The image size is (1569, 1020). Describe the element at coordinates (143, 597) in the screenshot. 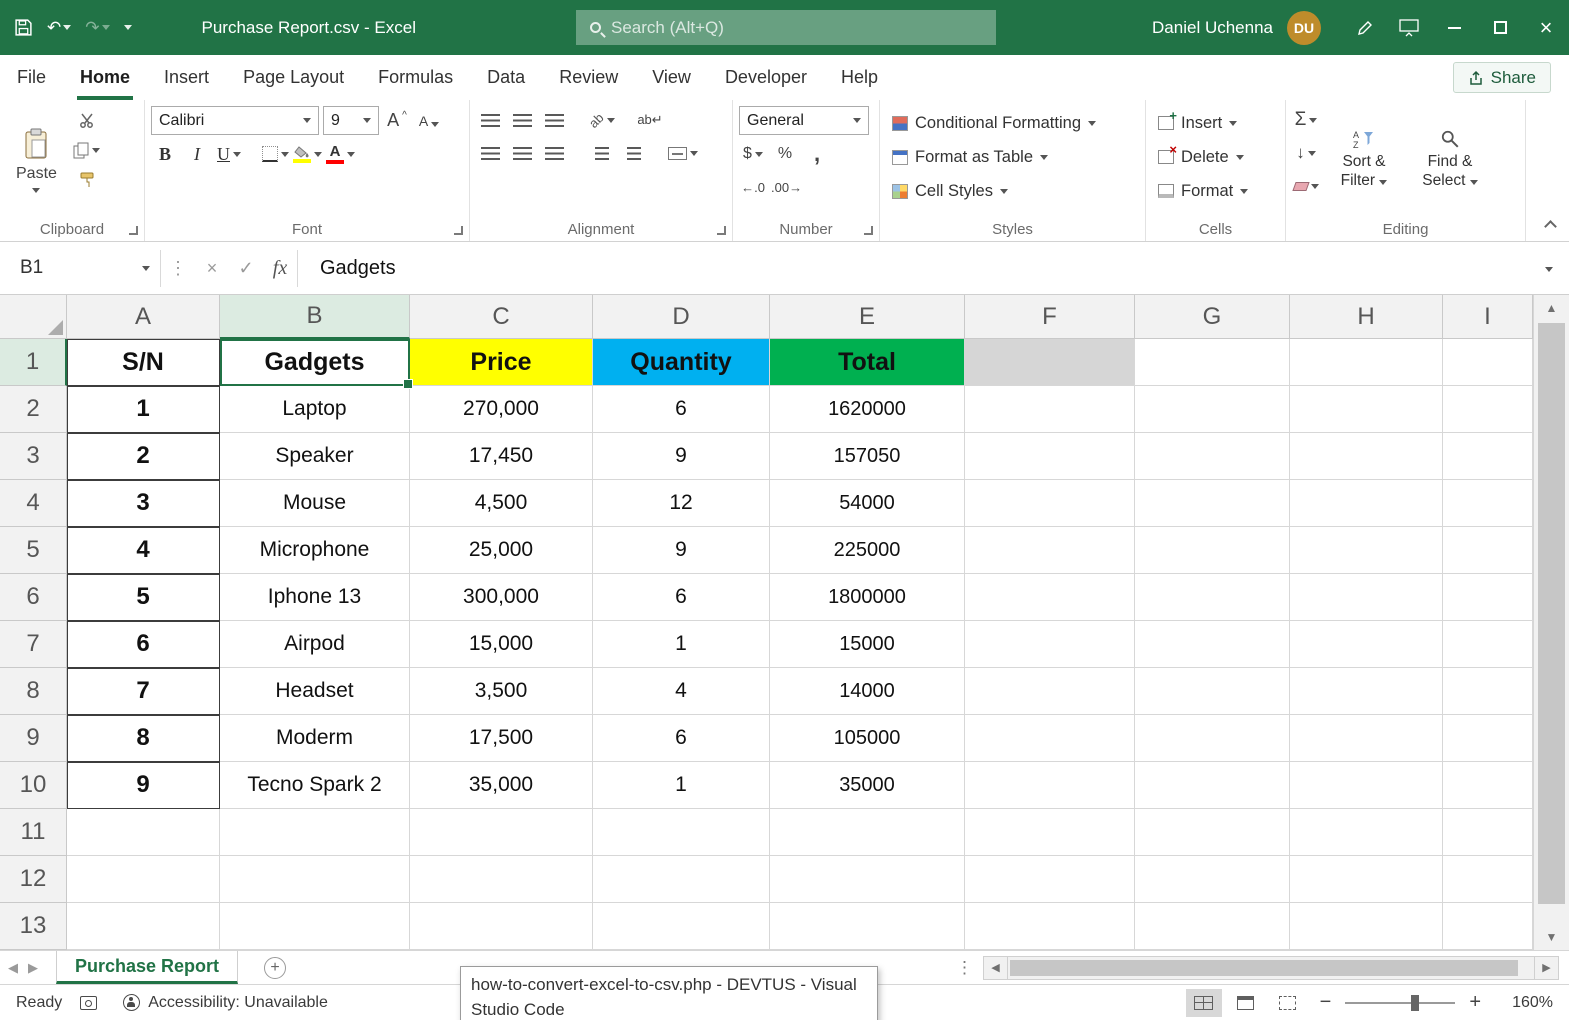

I see `cell-A6: 5` at that location.